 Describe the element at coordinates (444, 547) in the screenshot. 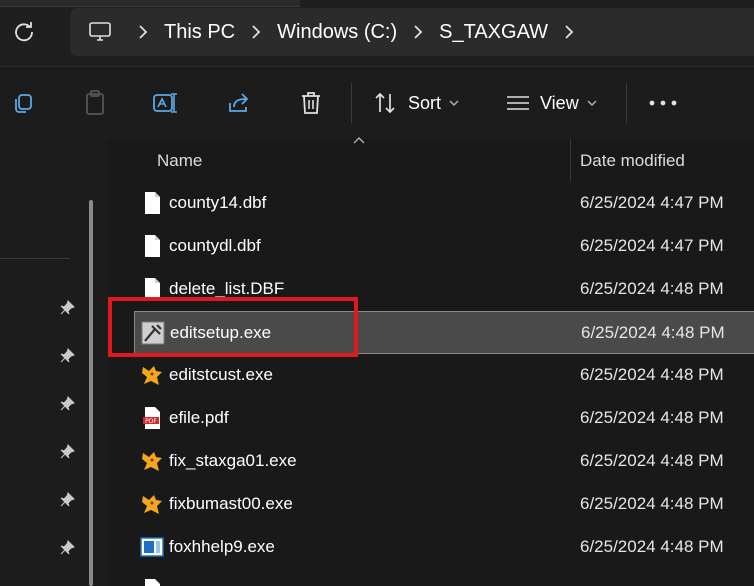

I see `file-row: foxhhelp9.exe 6/25/2024 4:48 PM` at that location.